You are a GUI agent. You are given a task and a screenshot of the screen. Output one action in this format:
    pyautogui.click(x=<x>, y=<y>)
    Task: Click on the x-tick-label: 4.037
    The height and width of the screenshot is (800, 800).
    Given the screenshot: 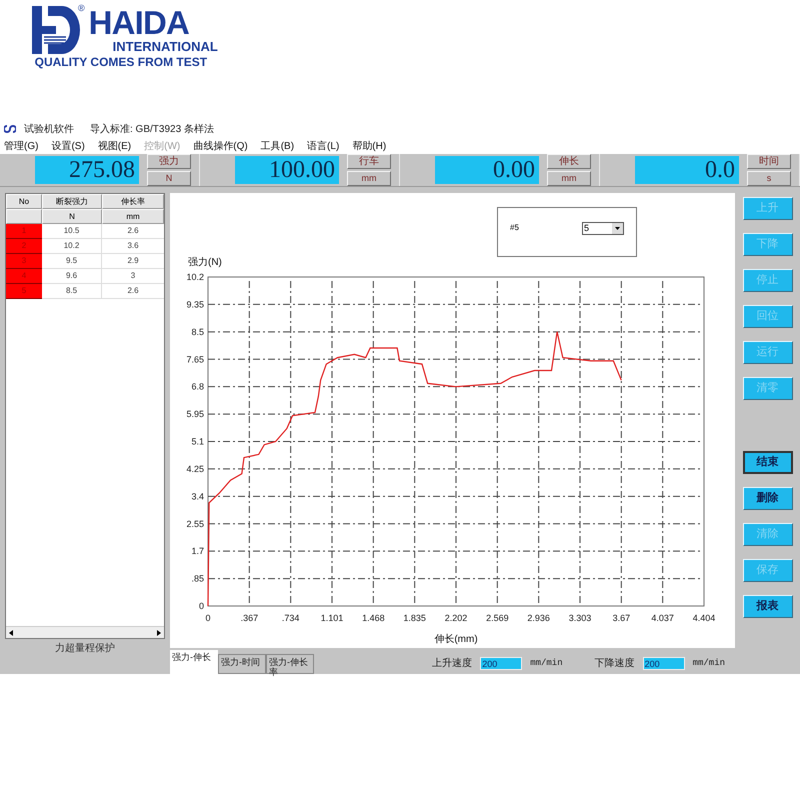 What is the action you would take?
    pyautogui.click(x=662, y=618)
    